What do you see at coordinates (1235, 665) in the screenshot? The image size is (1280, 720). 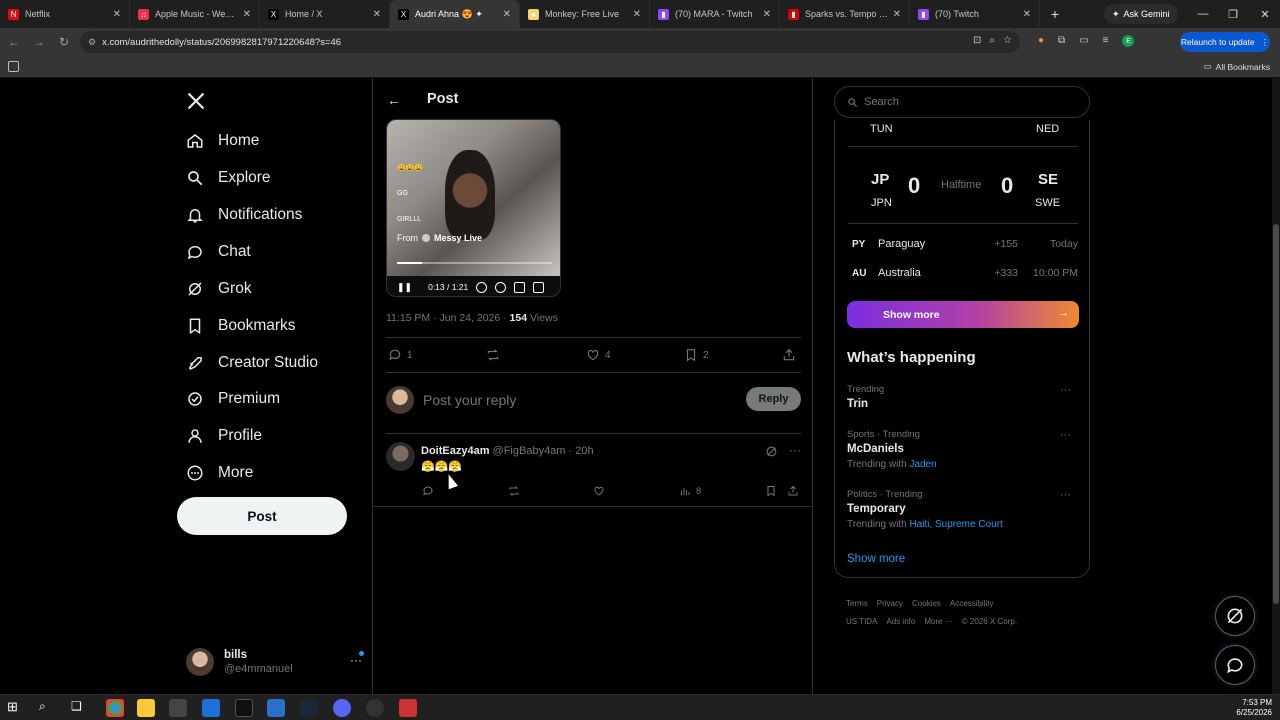 I see `chat-fab-button` at bounding box center [1235, 665].